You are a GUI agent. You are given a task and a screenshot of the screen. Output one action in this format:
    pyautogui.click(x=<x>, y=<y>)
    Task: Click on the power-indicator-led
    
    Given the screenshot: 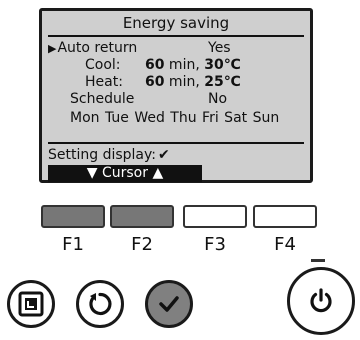 What is the action you would take?
    pyautogui.click(x=318, y=260)
    